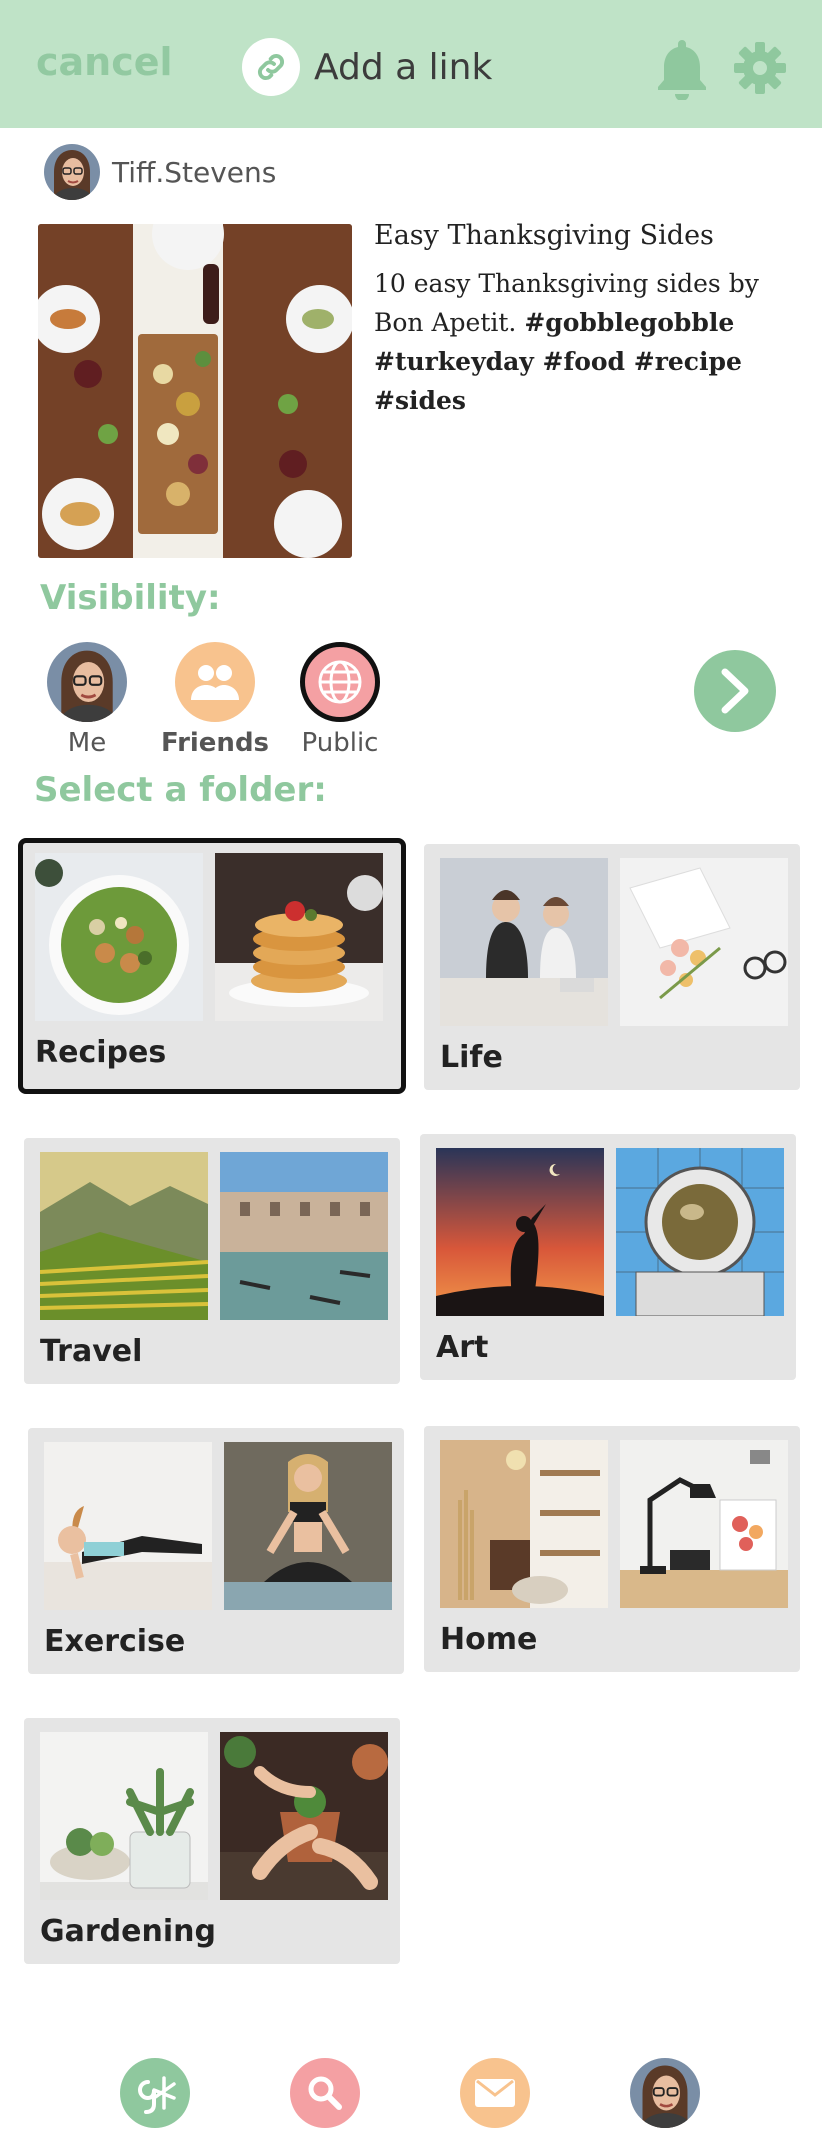 This screenshot has height=2144, width=822. Describe the element at coordinates (101, 1052) in the screenshot. I see `folder-name: Recipes` at that location.